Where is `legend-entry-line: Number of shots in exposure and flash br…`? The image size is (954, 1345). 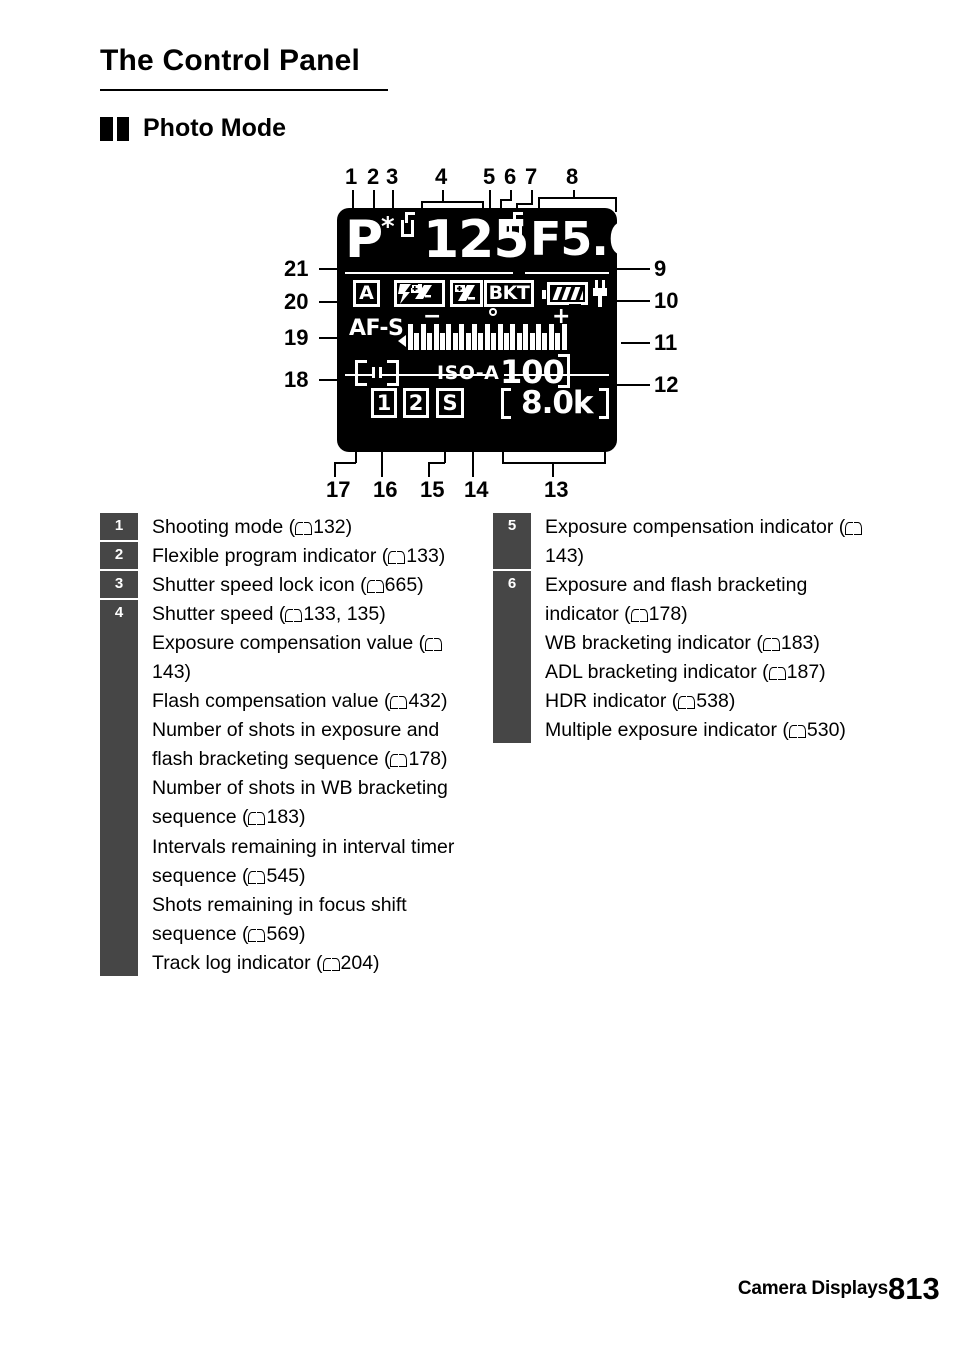
legend-entry-line: Number of shots in exposure and flash br… is located at coordinates (300, 745).